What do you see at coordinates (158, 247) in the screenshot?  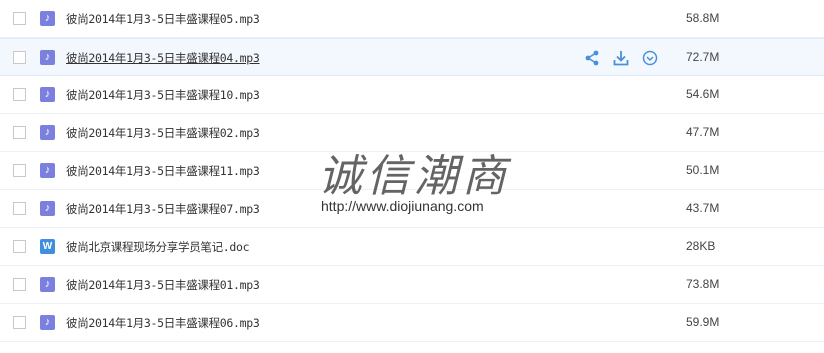 I see `file-name-link: 彼尚北京课程现场分享学员笔记.doc` at bounding box center [158, 247].